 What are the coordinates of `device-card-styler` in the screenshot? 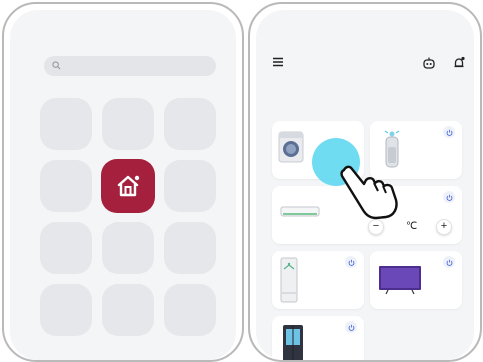 It's located at (318, 280).